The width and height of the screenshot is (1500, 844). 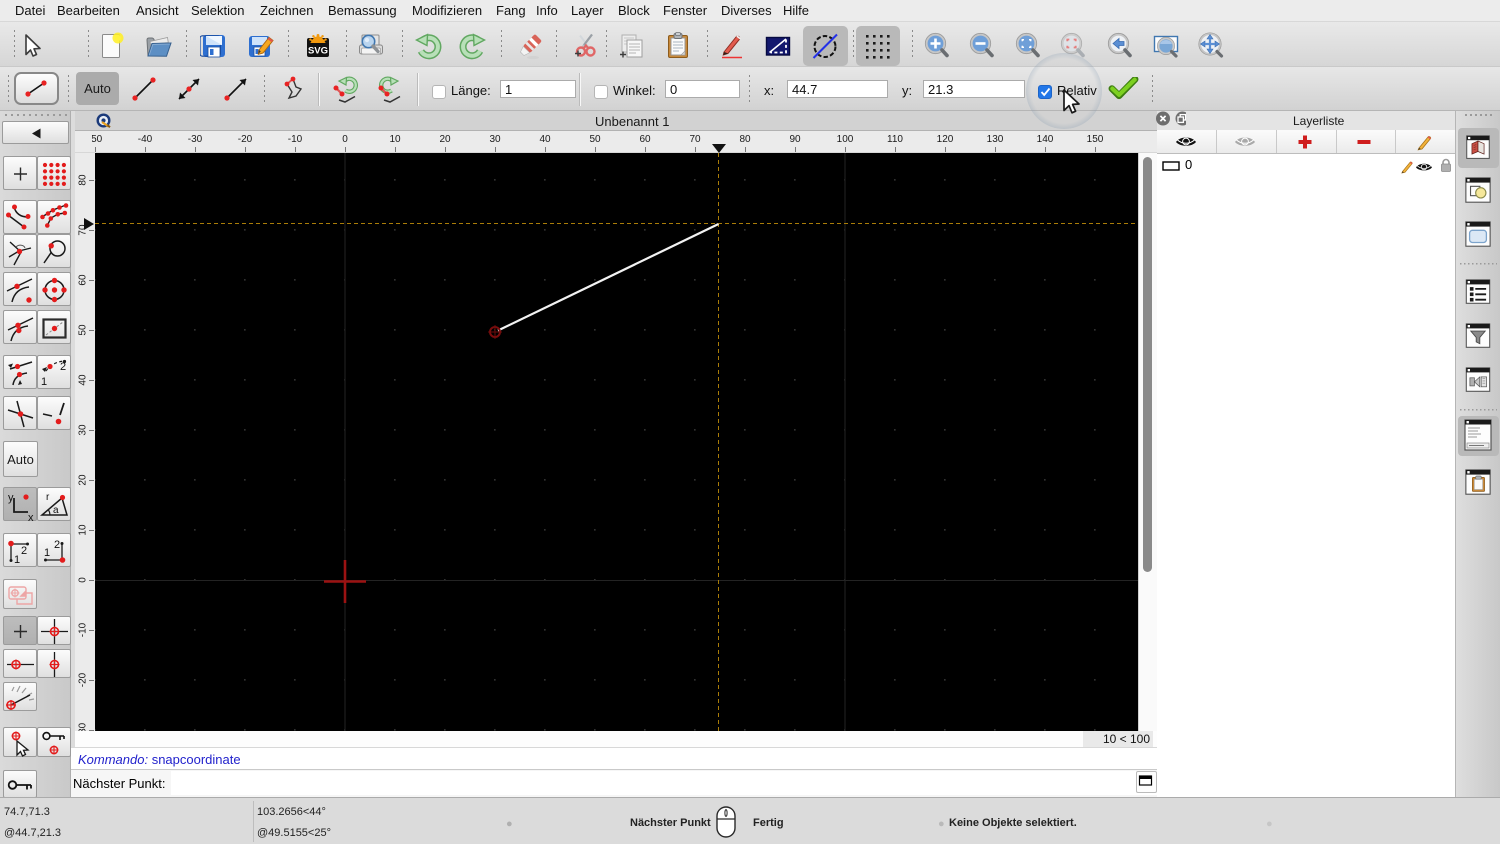 What do you see at coordinates (11, 498) in the screenshot?
I see `svg-text: y` at bounding box center [11, 498].